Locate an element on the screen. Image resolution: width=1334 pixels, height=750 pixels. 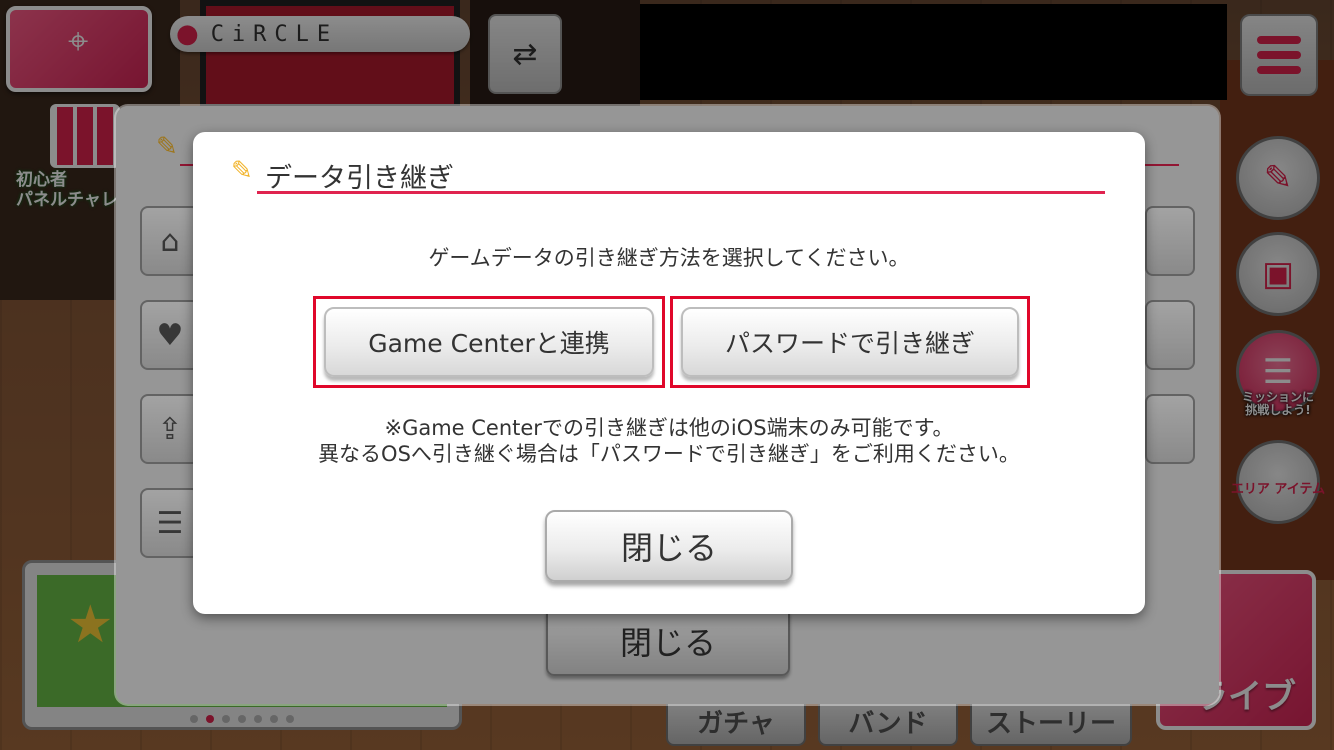
password-highlight: パスワードで引き継ぎ is located at coordinates (850, 342).